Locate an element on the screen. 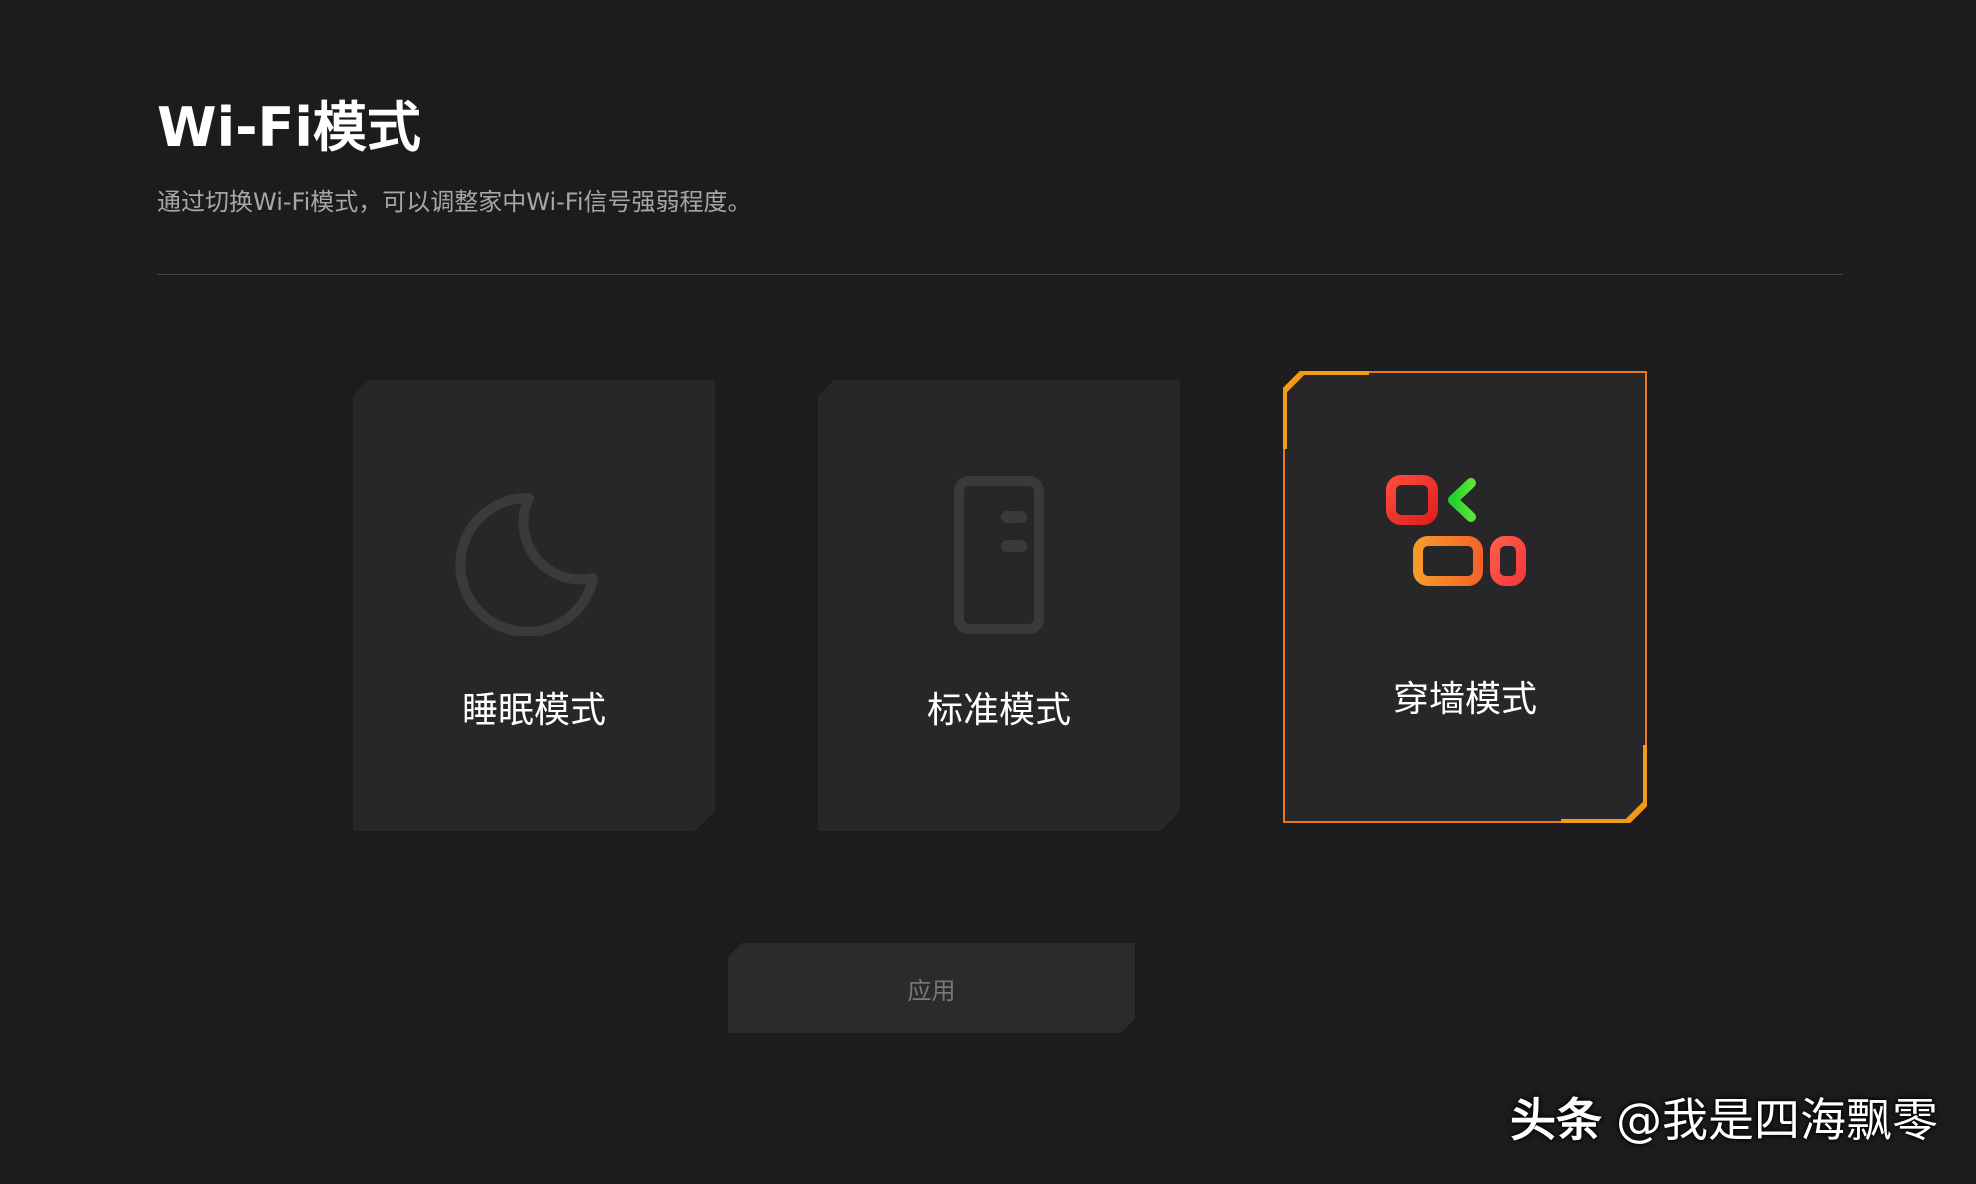  mode-card-label: 穿墙模式 is located at coordinates (1464, 699).